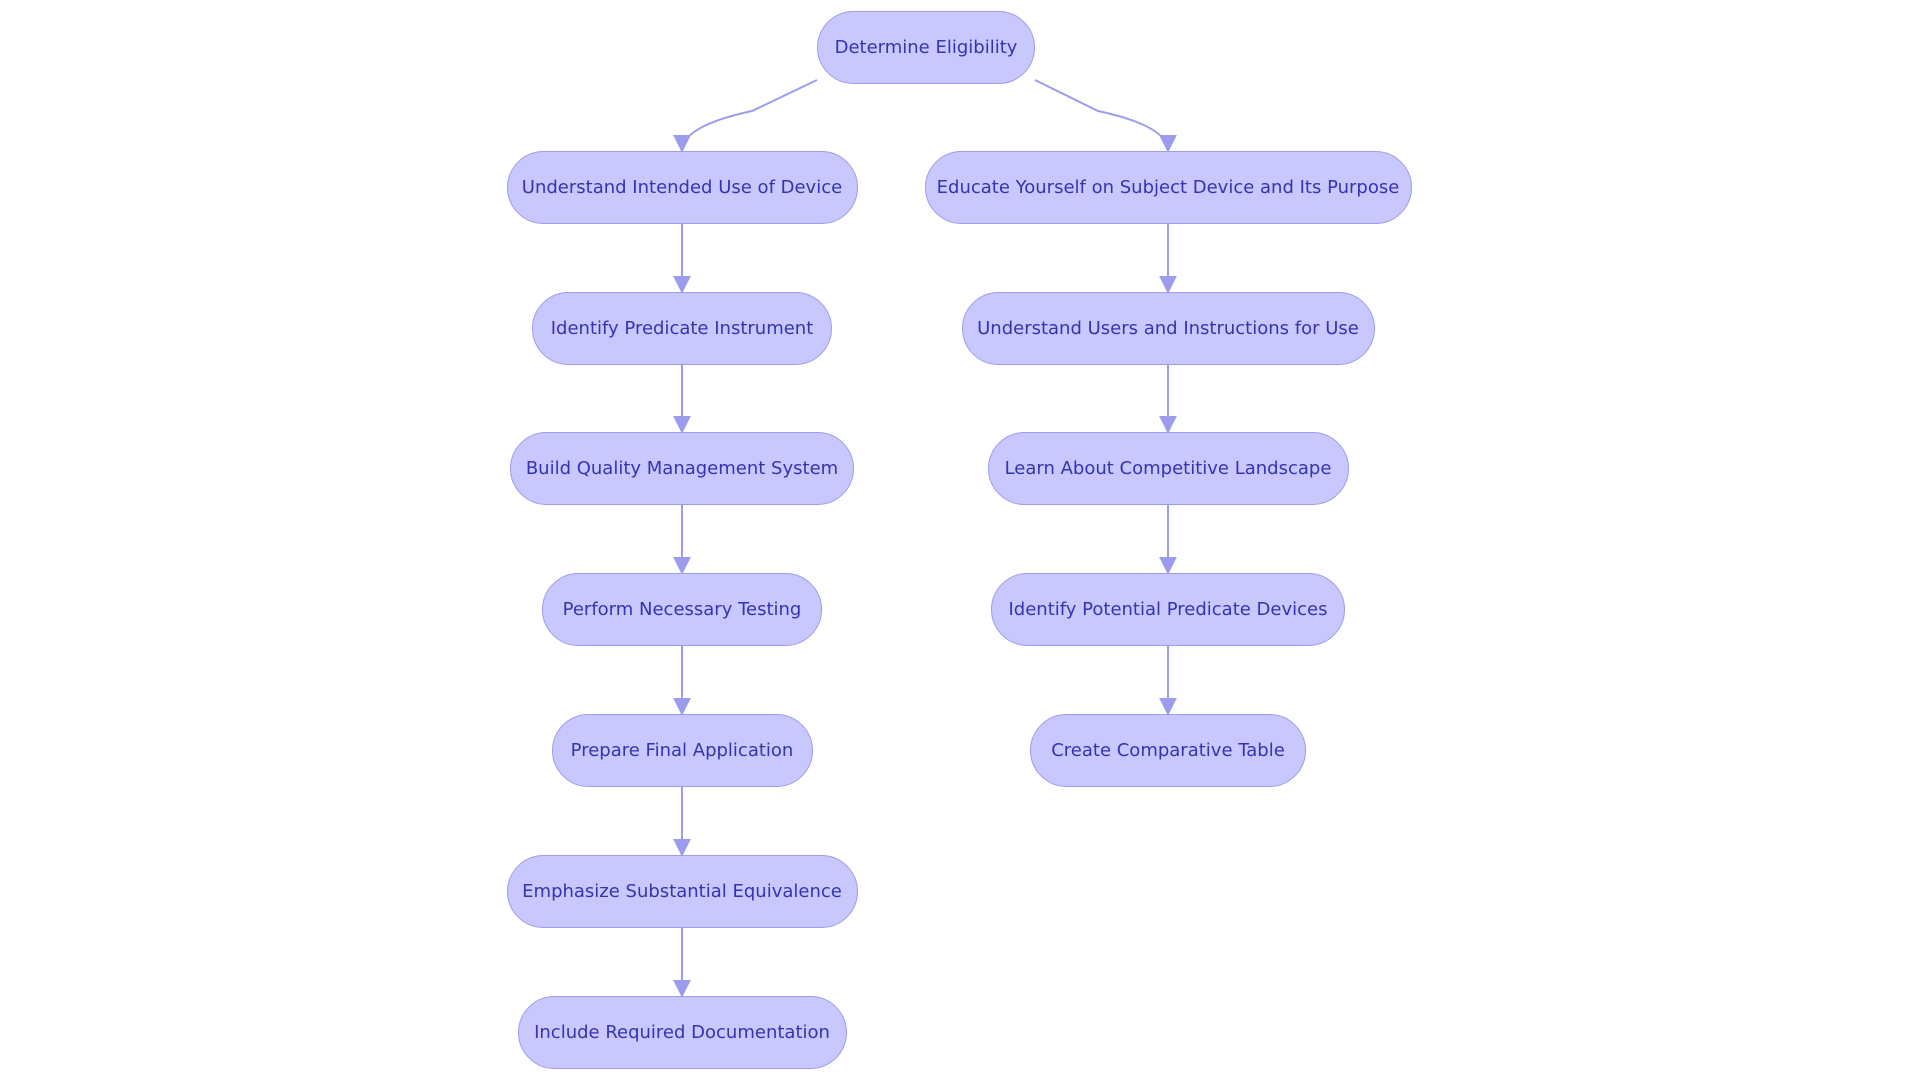 This screenshot has width=1920, height=1080. What do you see at coordinates (682, 468) in the screenshot?
I see `node-build-quality-management-system: Build Quality Management System` at bounding box center [682, 468].